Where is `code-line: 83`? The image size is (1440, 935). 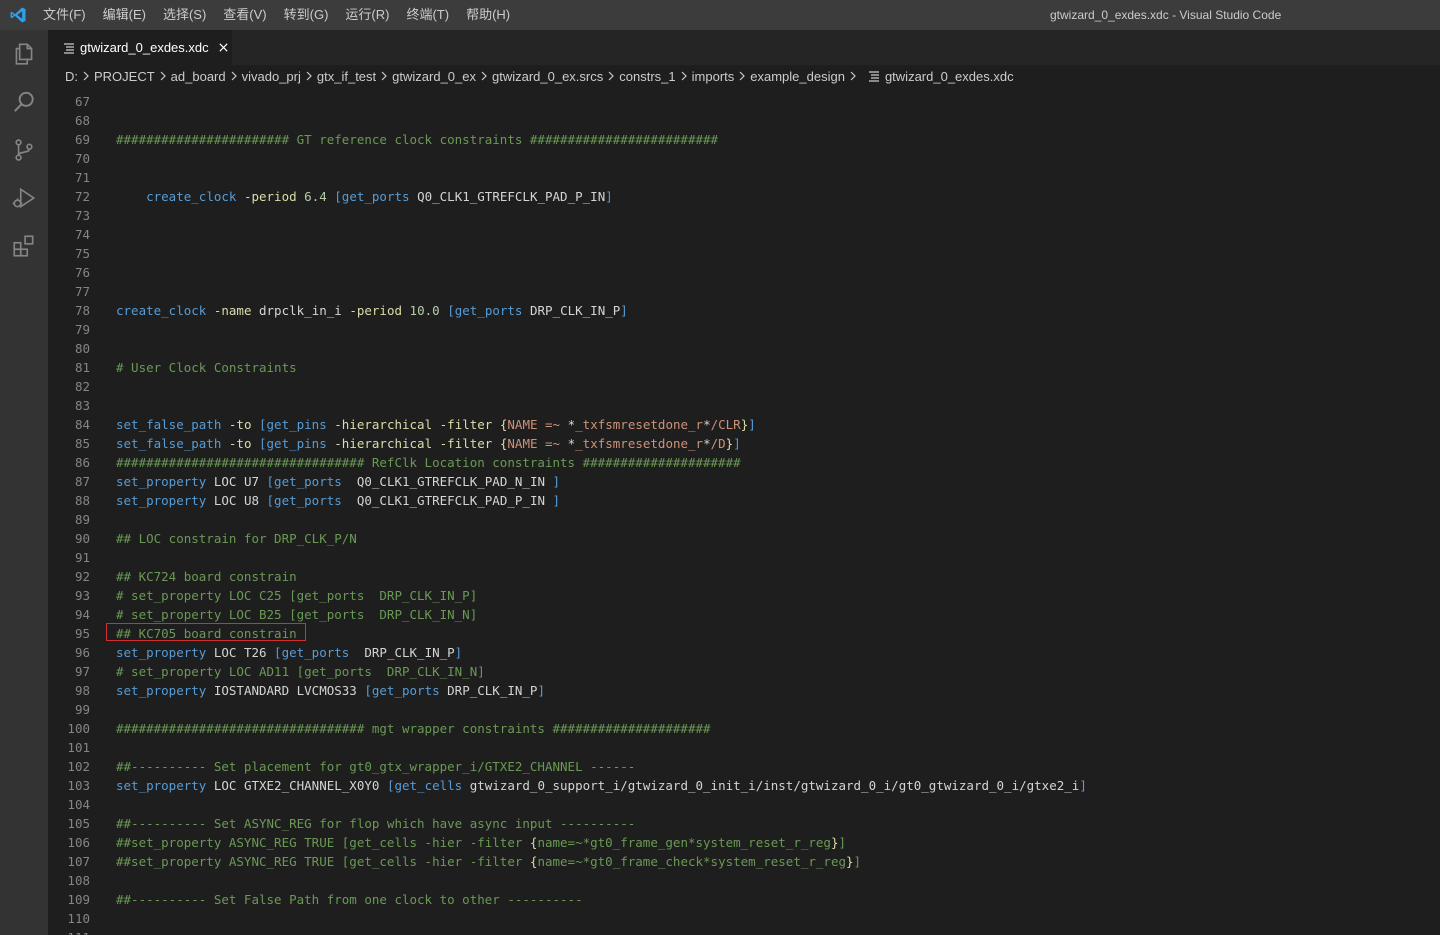
code-line: 83 is located at coordinates (744, 405).